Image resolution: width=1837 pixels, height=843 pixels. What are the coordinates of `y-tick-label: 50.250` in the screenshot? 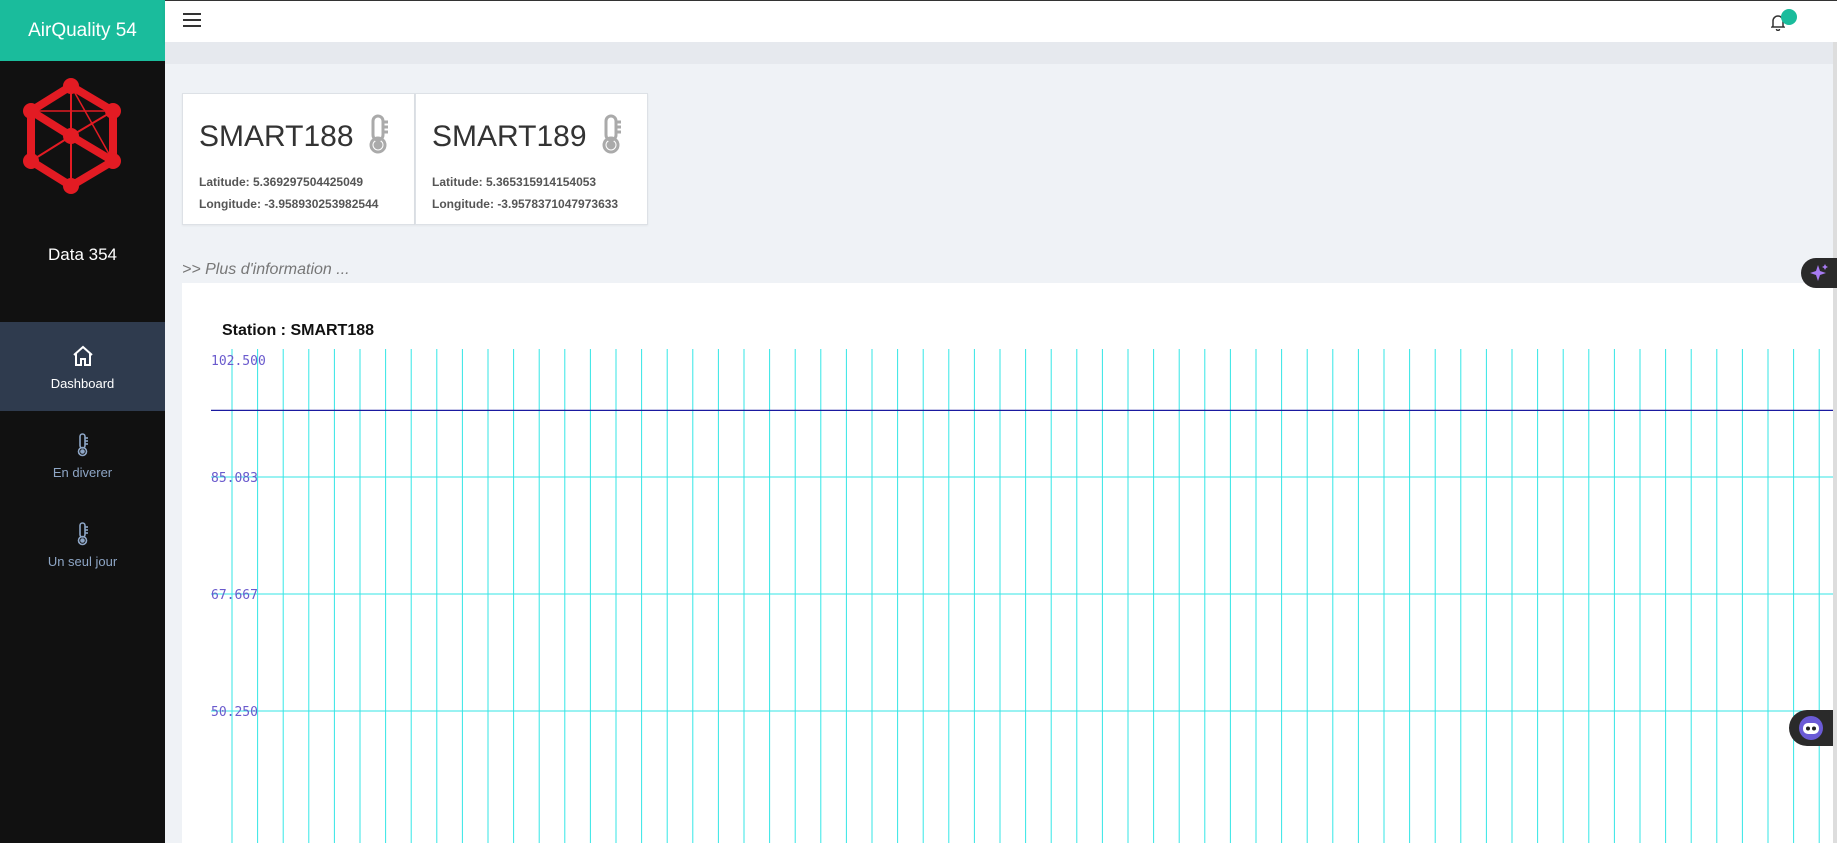 It's located at (234, 712).